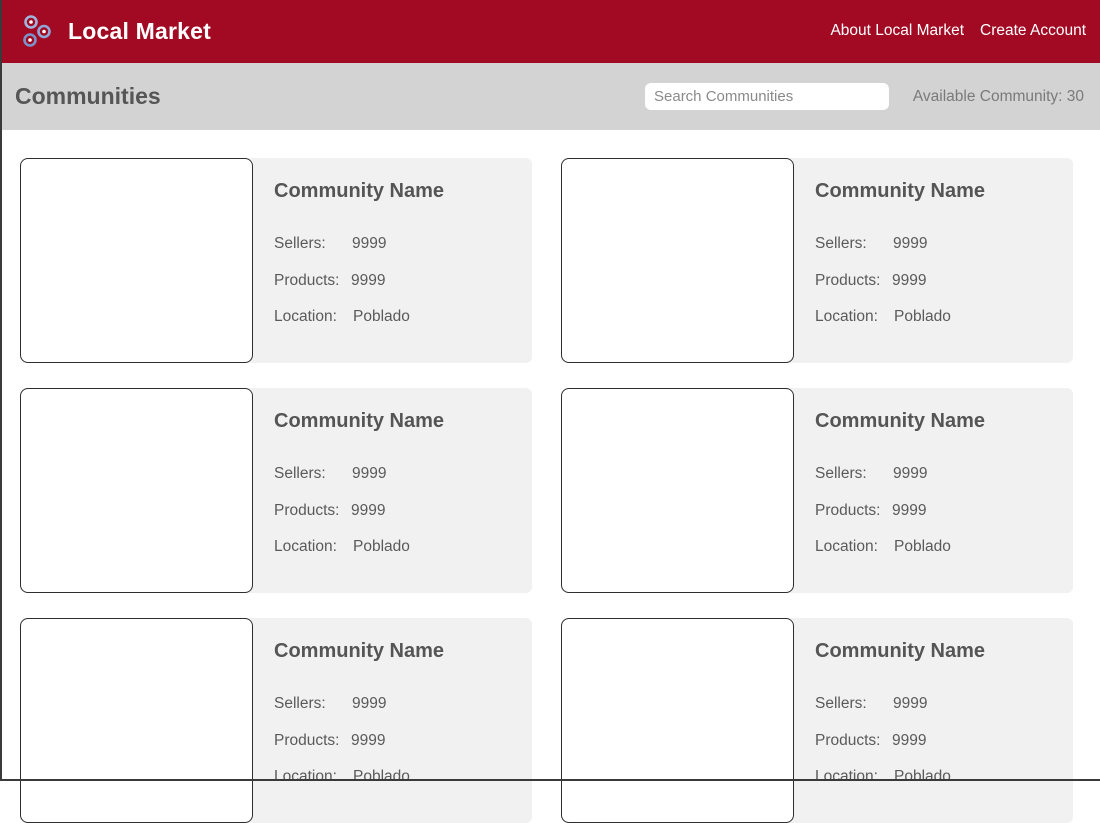 The image size is (1100, 823). I want to click on top-nav-links: About Local Market Create Account, so click(958, 31).